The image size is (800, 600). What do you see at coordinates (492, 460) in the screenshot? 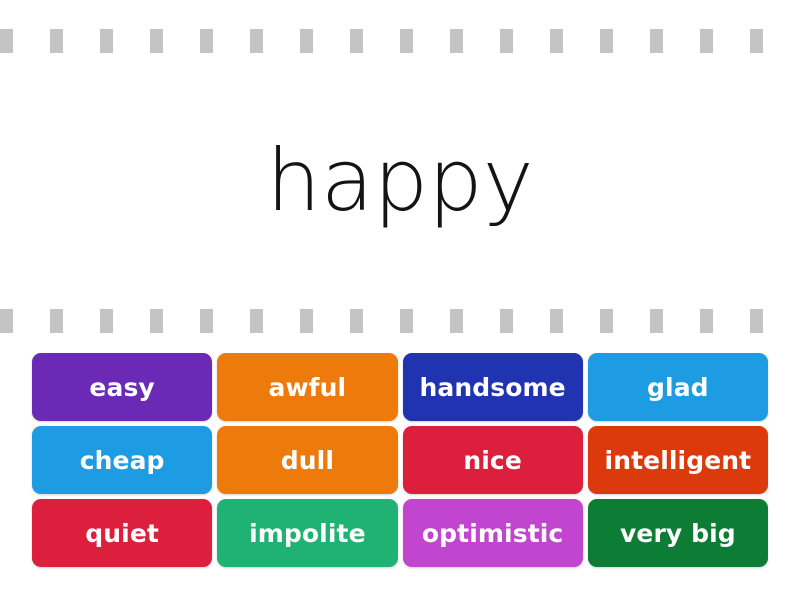
I see `answer-tile-nice: nice` at bounding box center [492, 460].